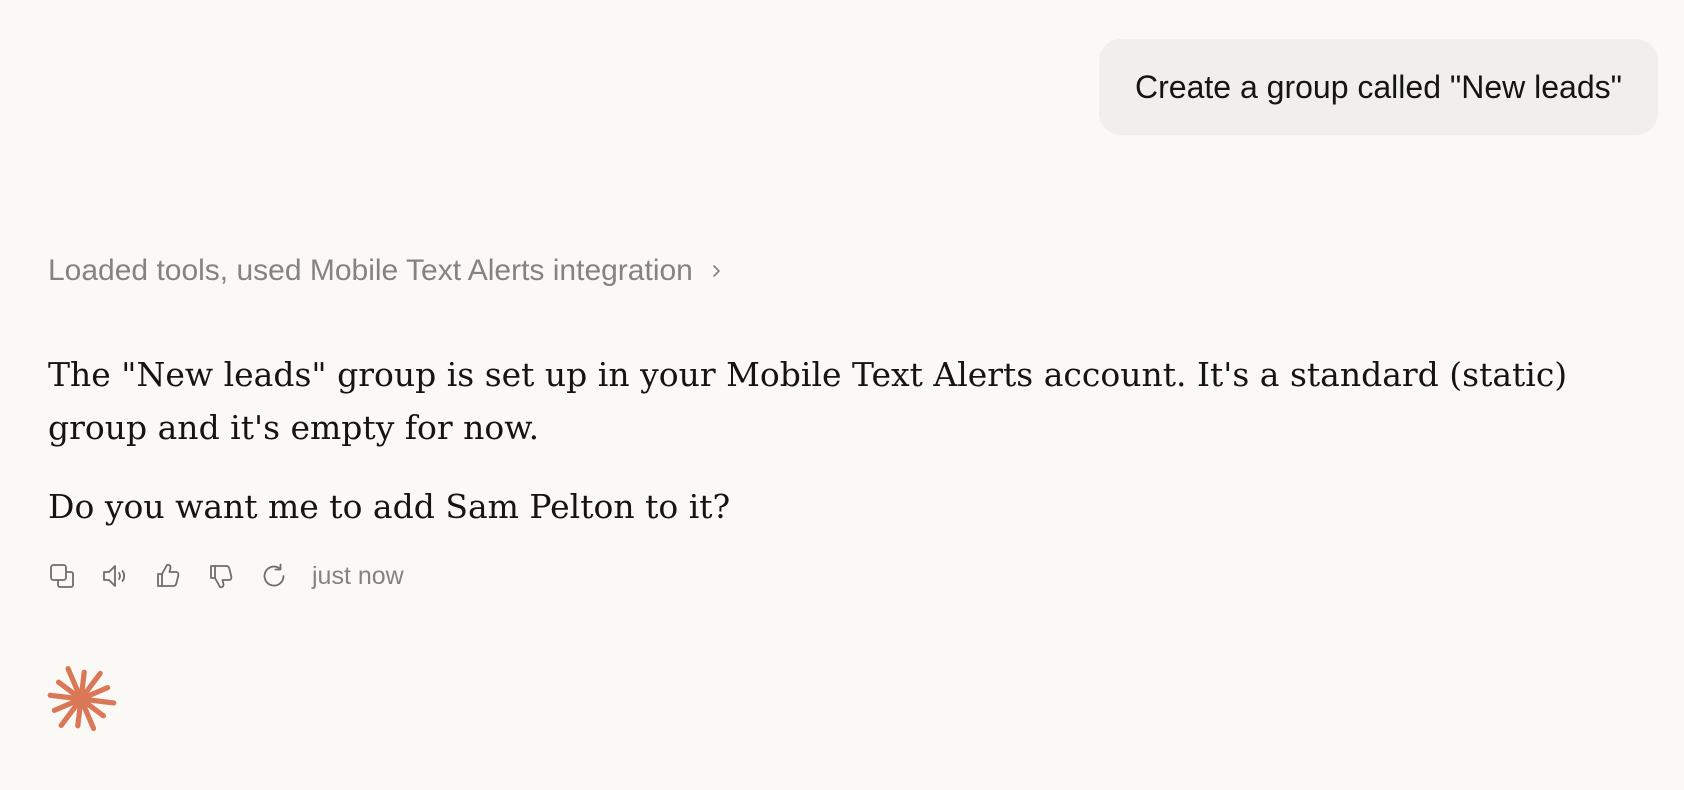 Image resolution: width=1684 pixels, height=790 pixels. I want to click on copy-button, so click(62, 576).